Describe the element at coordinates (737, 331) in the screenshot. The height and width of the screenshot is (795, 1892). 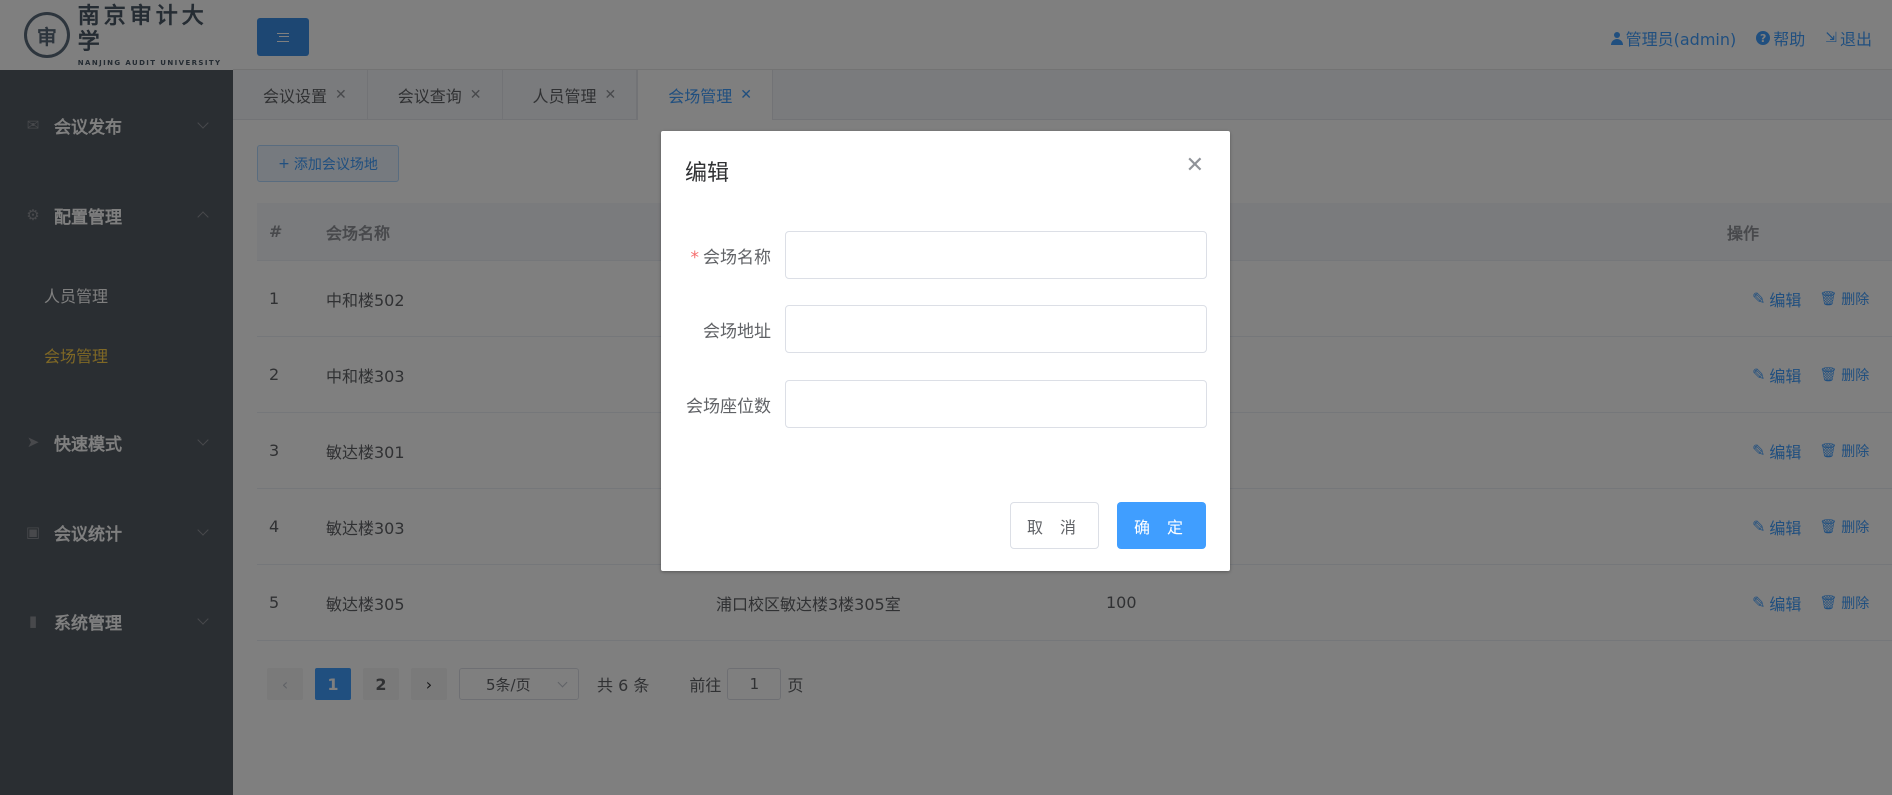
I see `venue-address-label: 会场地址` at that location.